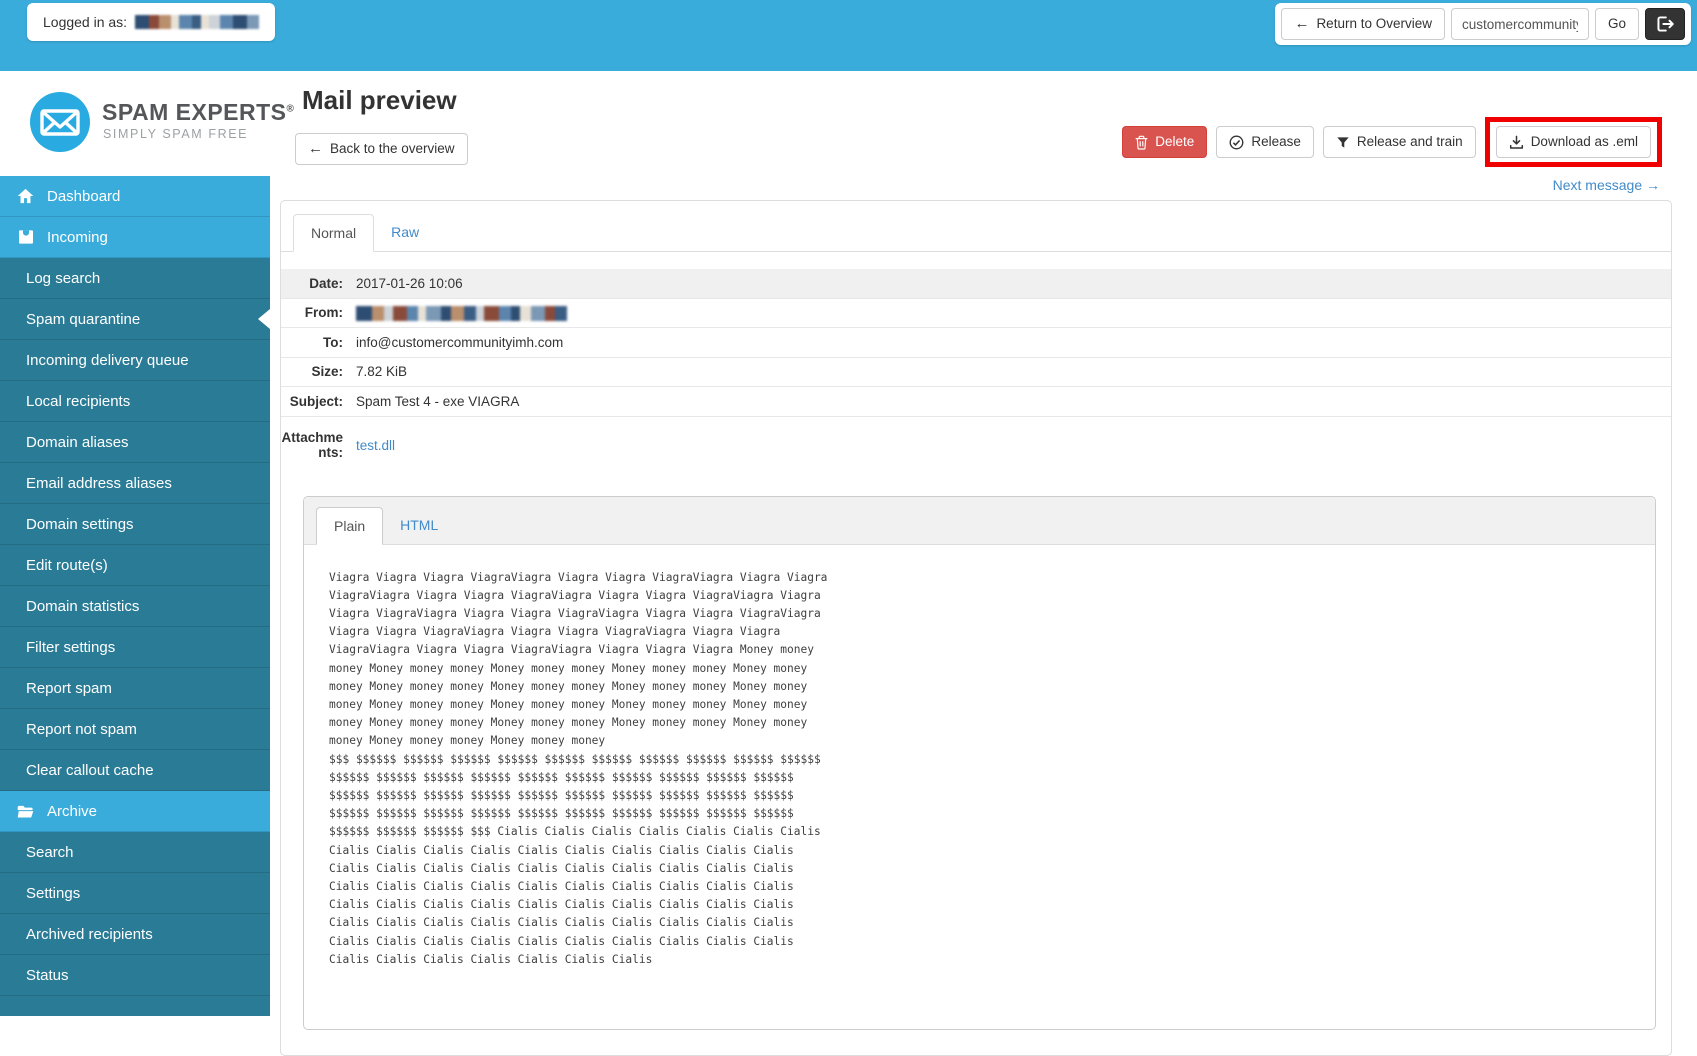 The image size is (1697, 1056). Describe the element at coordinates (176, 134) in the screenshot. I see `brand-tagline: SIMPLY SPAM FREE` at that location.